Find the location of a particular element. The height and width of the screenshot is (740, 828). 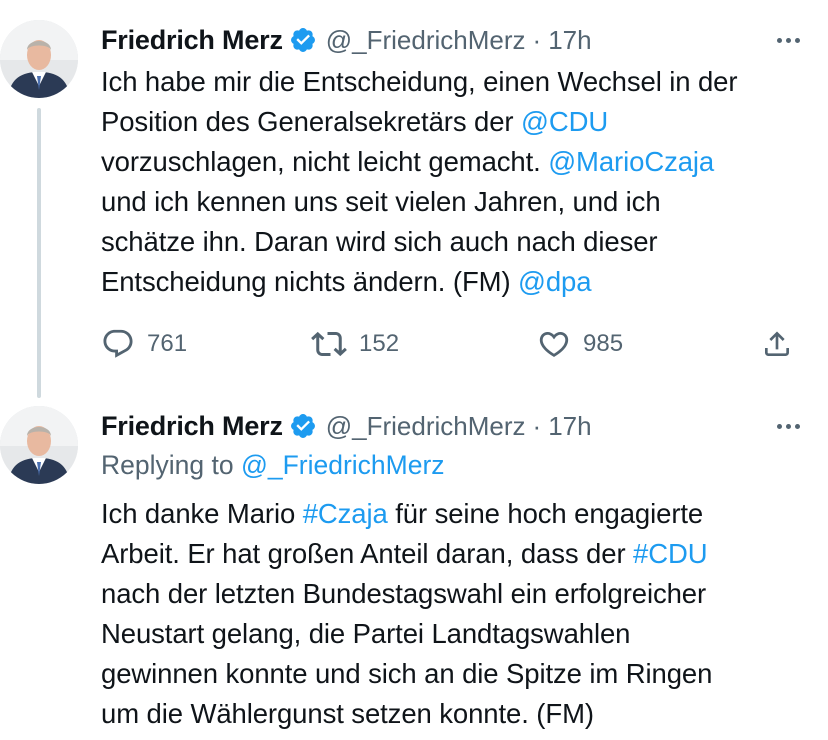

reply-button: 761 is located at coordinates (144, 344).